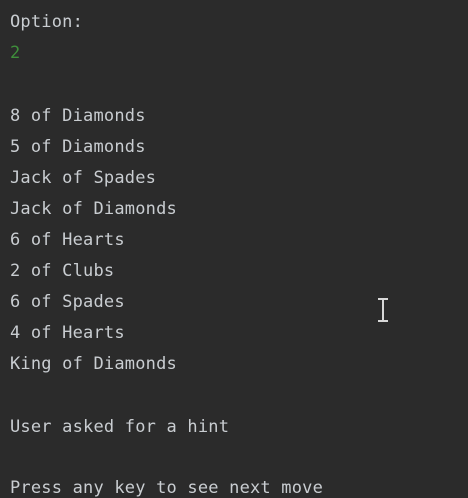 The image size is (468, 498). I want to click on card-line-4: Jack of Diamonds, so click(93, 209).